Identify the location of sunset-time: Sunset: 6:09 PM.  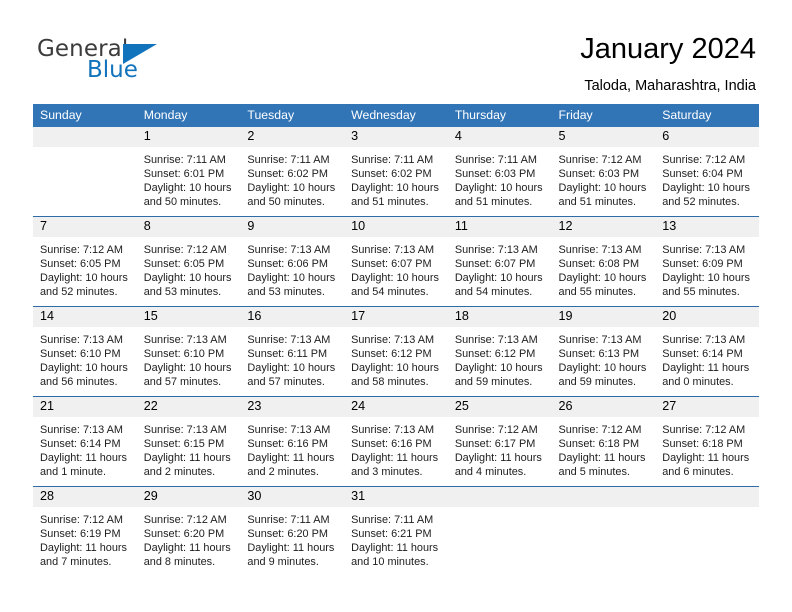
(702, 264).